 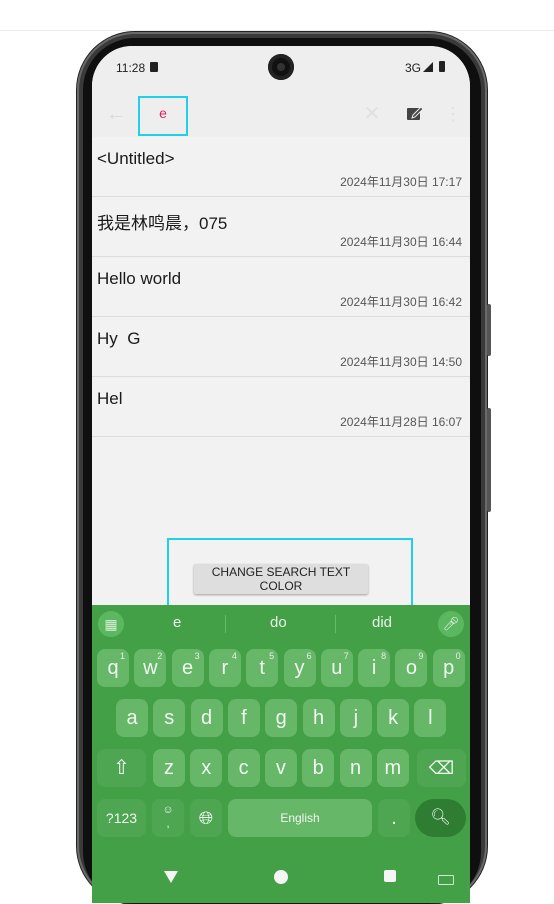 I want to click on key-number-hint: 3, so click(x=197, y=656).